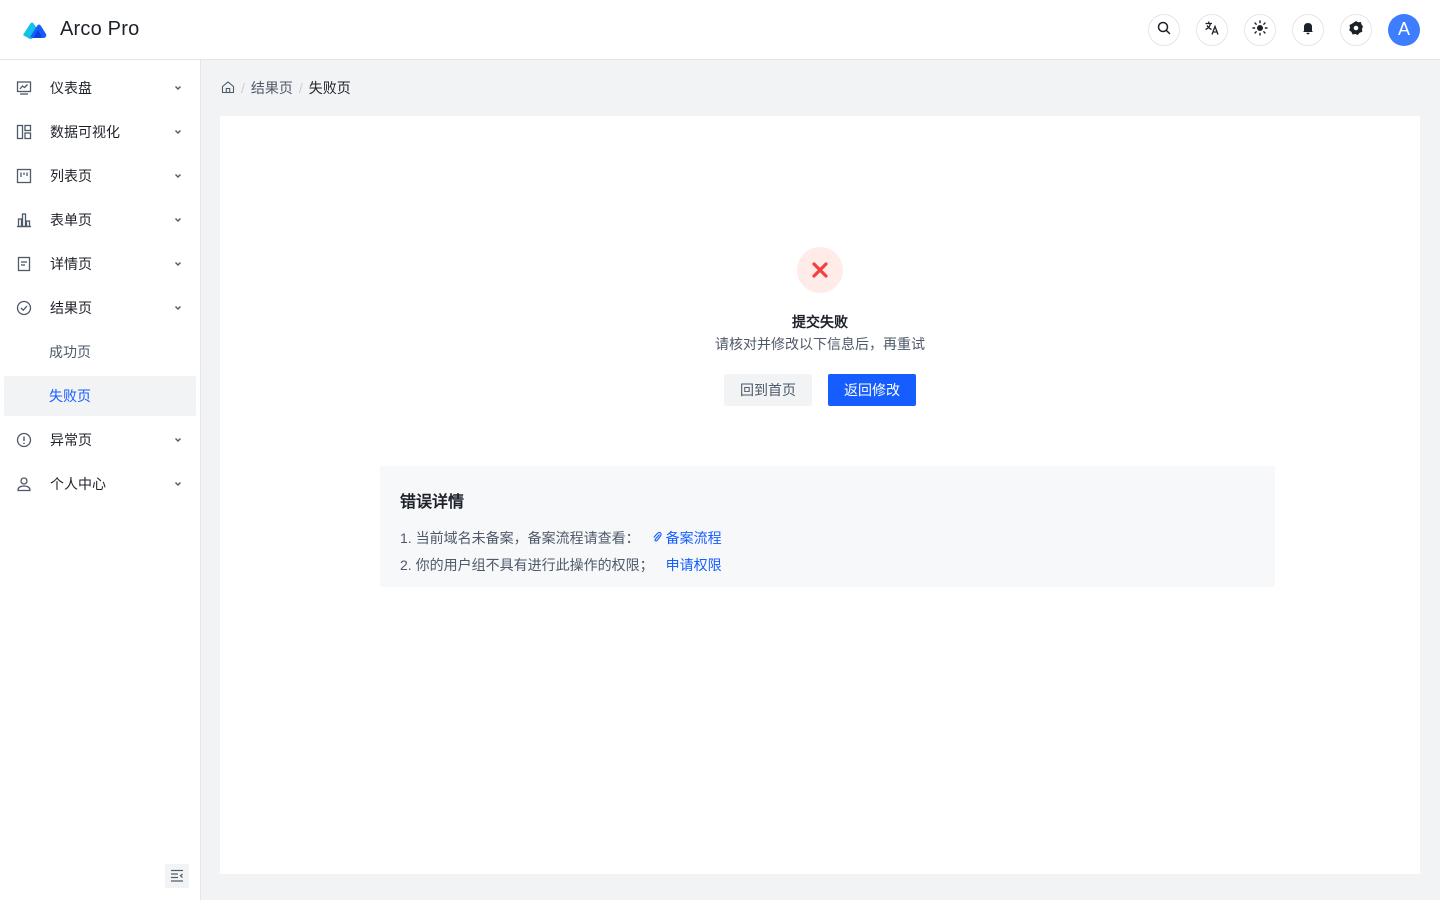 The height and width of the screenshot is (900, 1440). What do you see at coordinates (100, 220) in the screenshot?
I see `sidebar-item-form: 表单页` at bounding box center [100, 220].